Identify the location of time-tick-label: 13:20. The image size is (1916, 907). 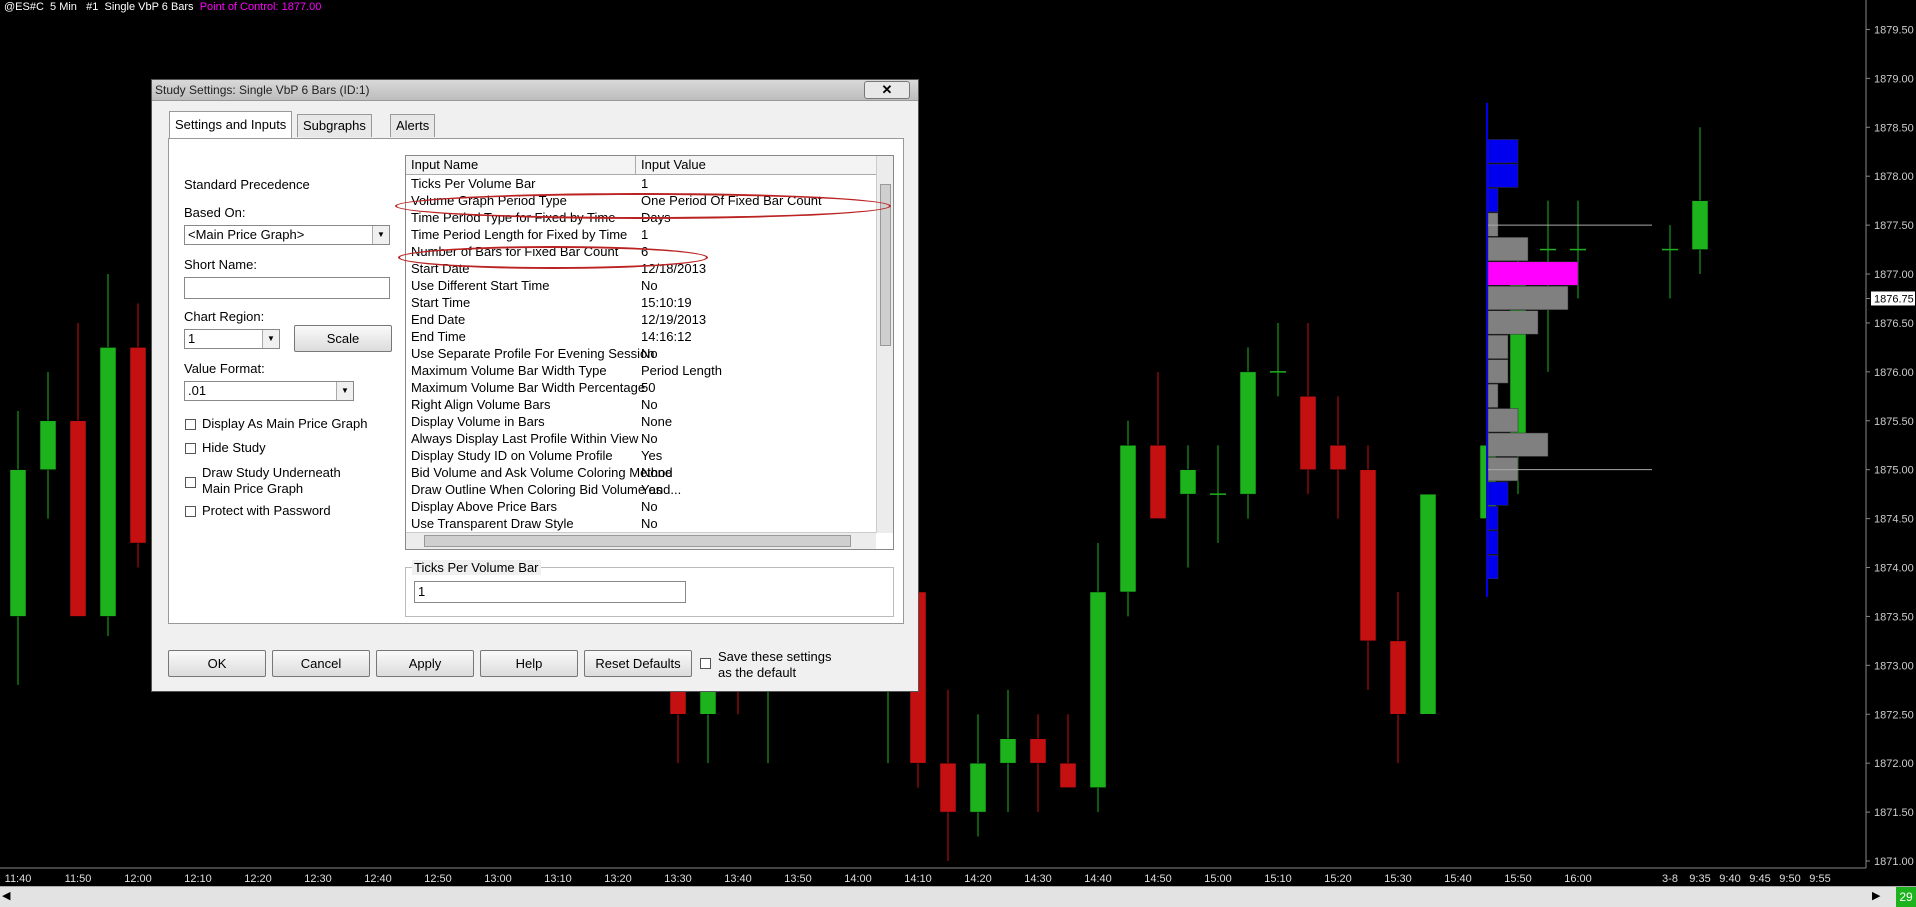
(618, 879).